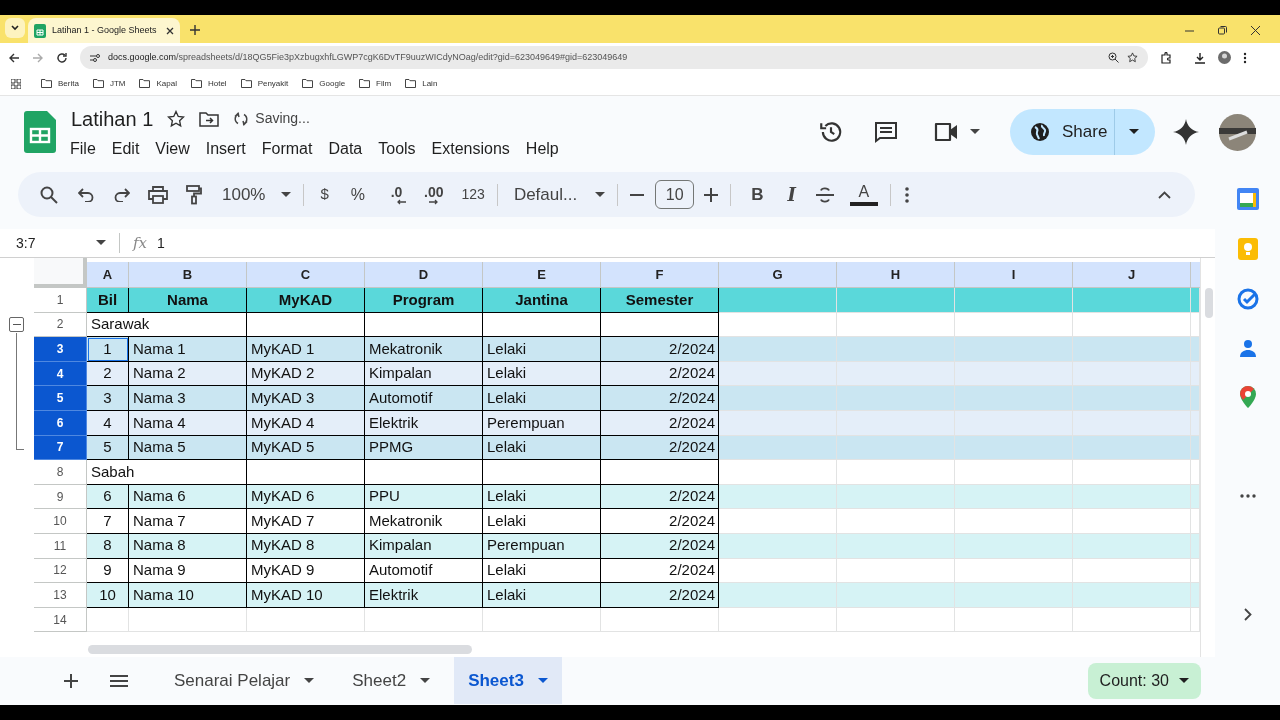  Describe the element at coordinates (1237, 132) in the screenshot. I see `account-avatar` at that location.